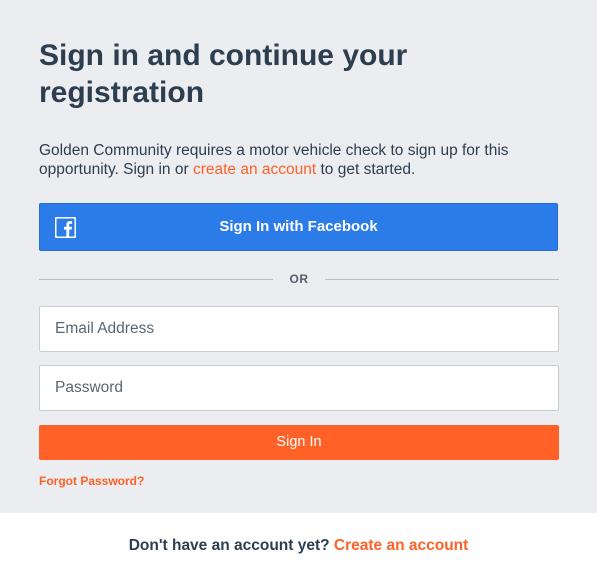  I want to click on page-title: Sign in and continue your registration, so click(223, 74).